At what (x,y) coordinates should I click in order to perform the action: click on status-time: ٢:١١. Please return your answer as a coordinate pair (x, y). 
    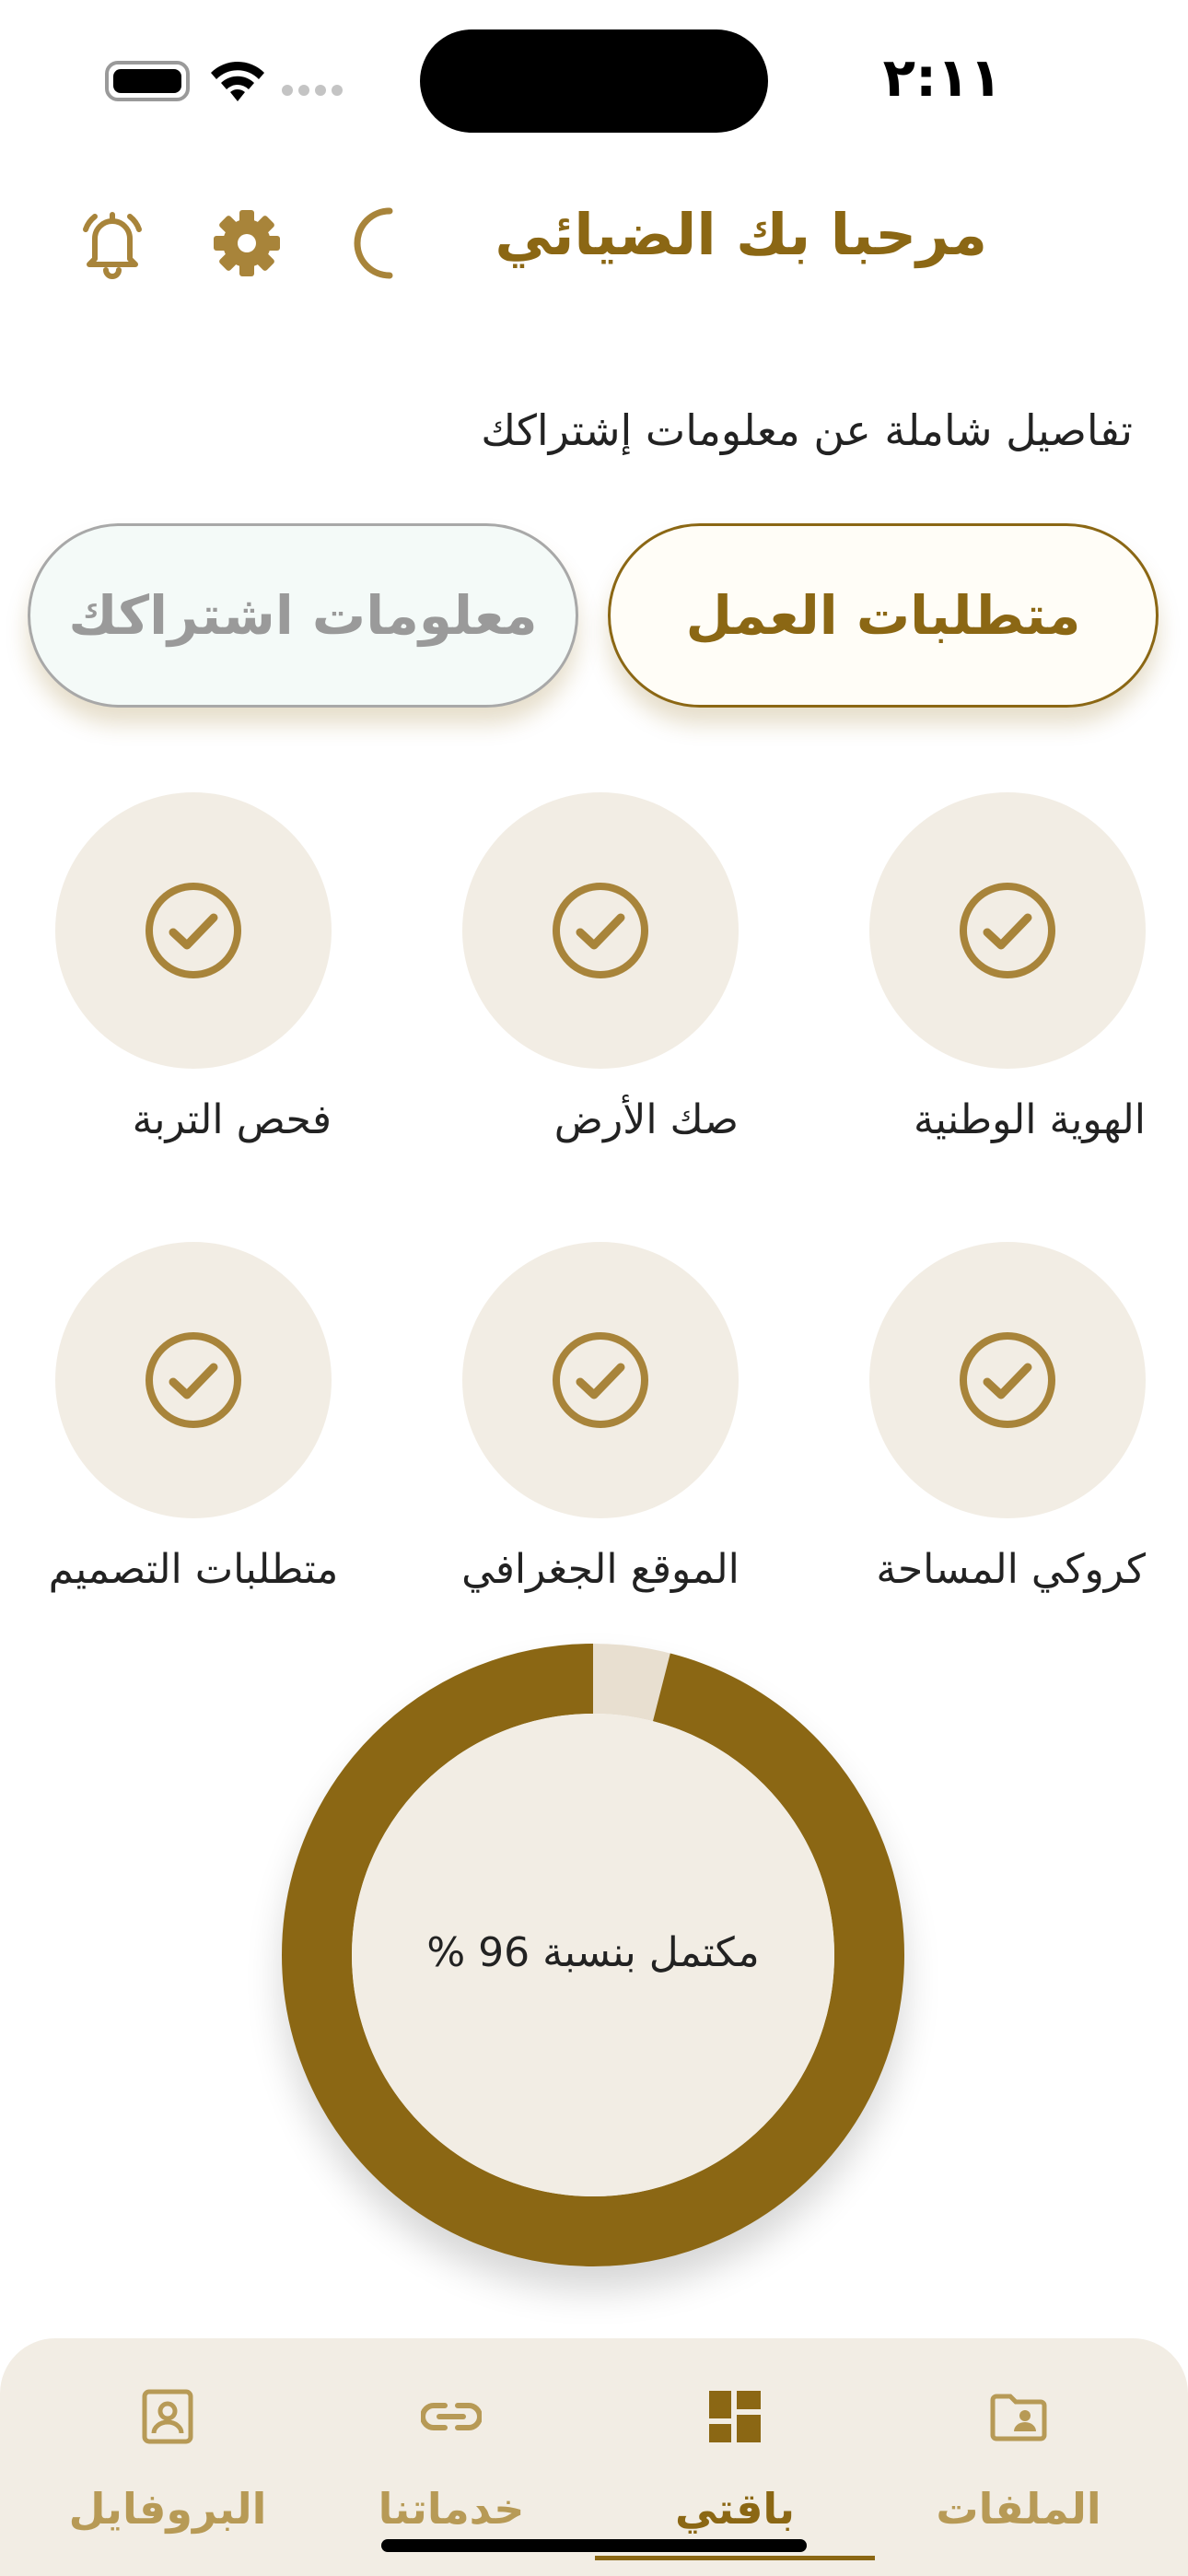
    Looking at the image, I should click on (942, 77).